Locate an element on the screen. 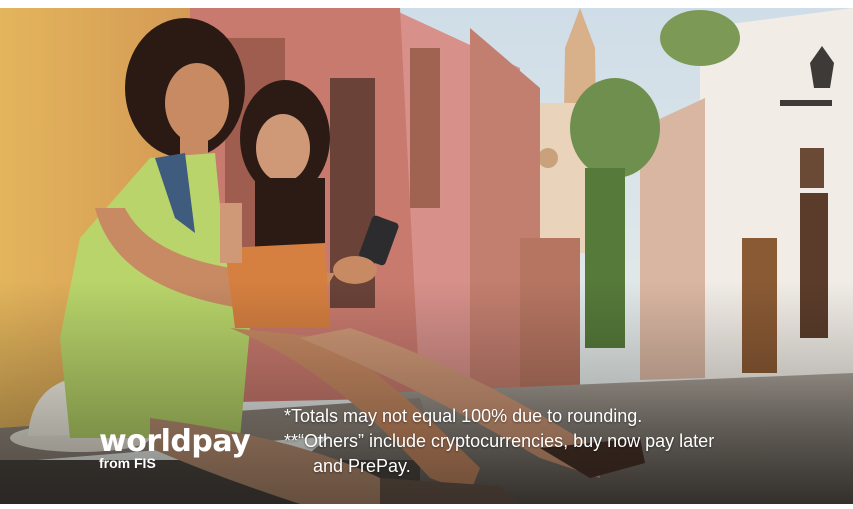 The image size is (853, 509). logo-wordmark: worldpay is located at coordinates (175, 441).